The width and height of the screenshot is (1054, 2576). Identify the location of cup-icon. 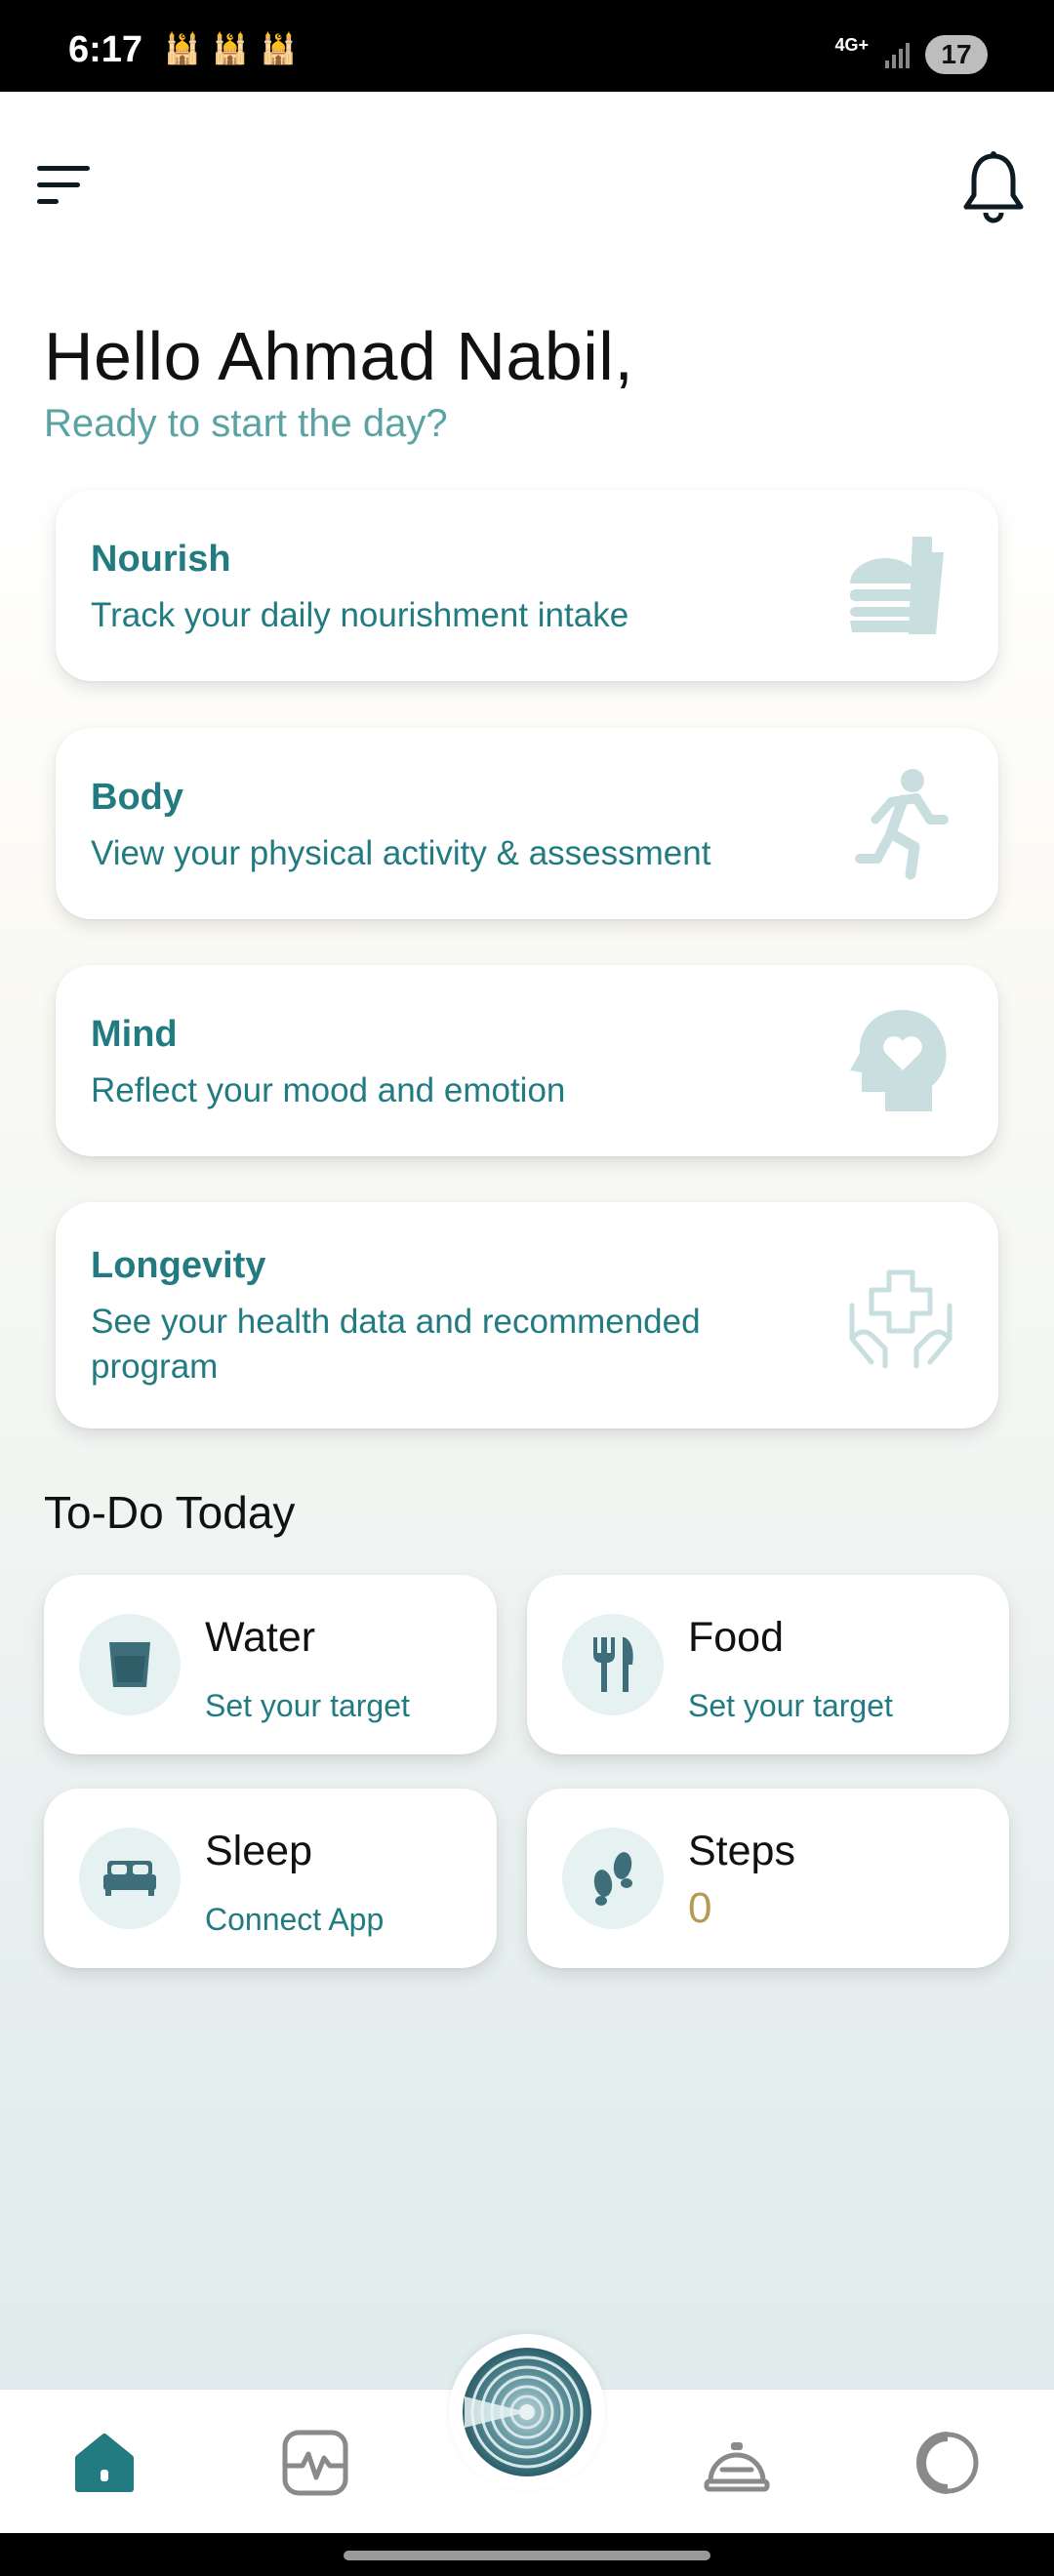
(129, 1664).